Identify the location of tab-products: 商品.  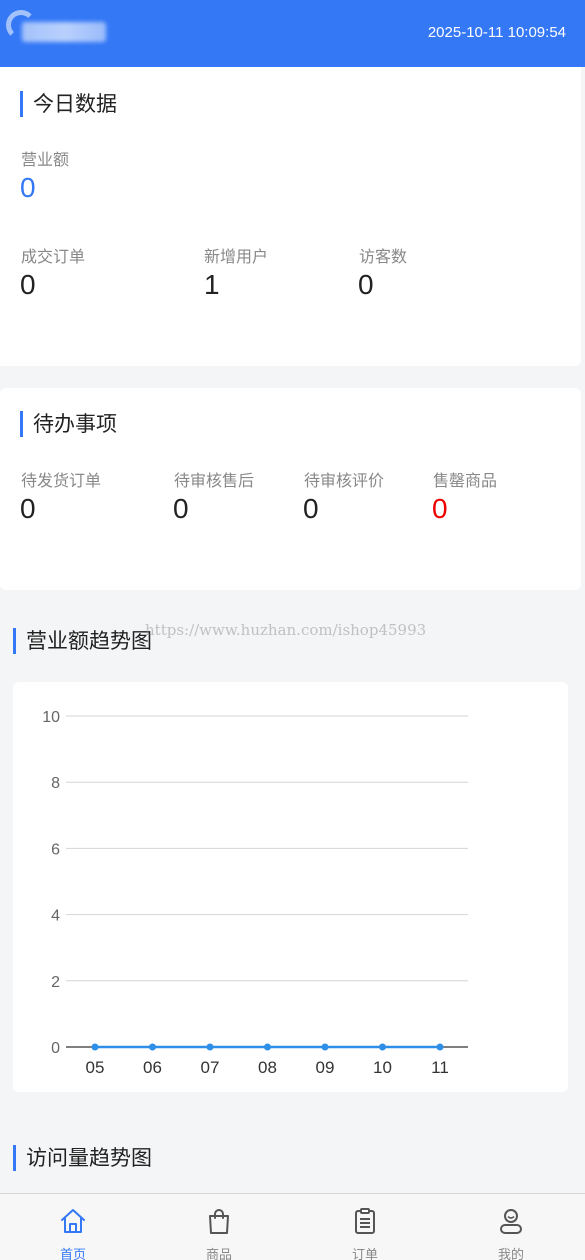
(219, 1227).